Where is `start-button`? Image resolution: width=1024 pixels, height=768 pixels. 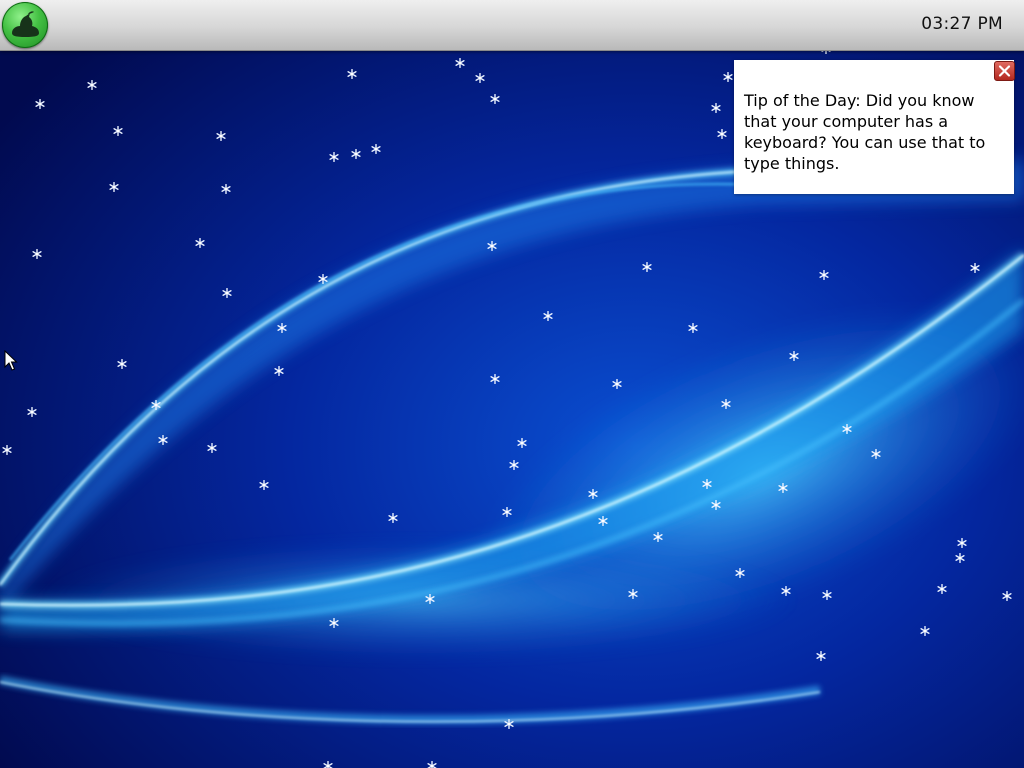 start-button is located at coordinates (25, 25).